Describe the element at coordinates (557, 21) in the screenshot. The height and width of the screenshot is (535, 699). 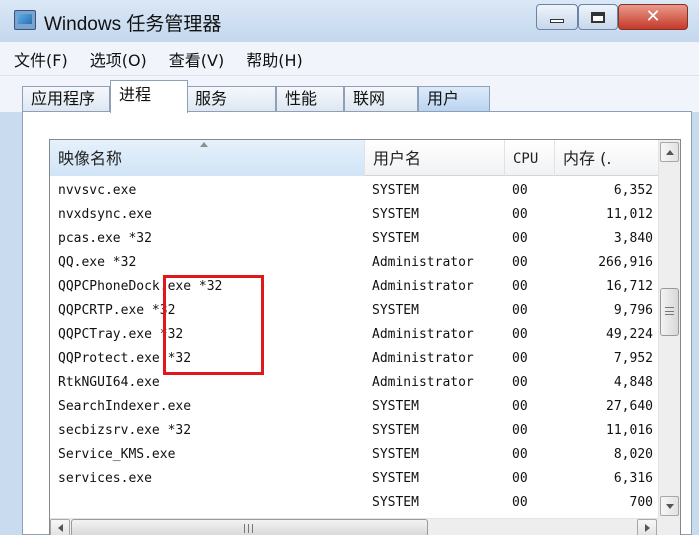
I see `minimize-icon` at that location.